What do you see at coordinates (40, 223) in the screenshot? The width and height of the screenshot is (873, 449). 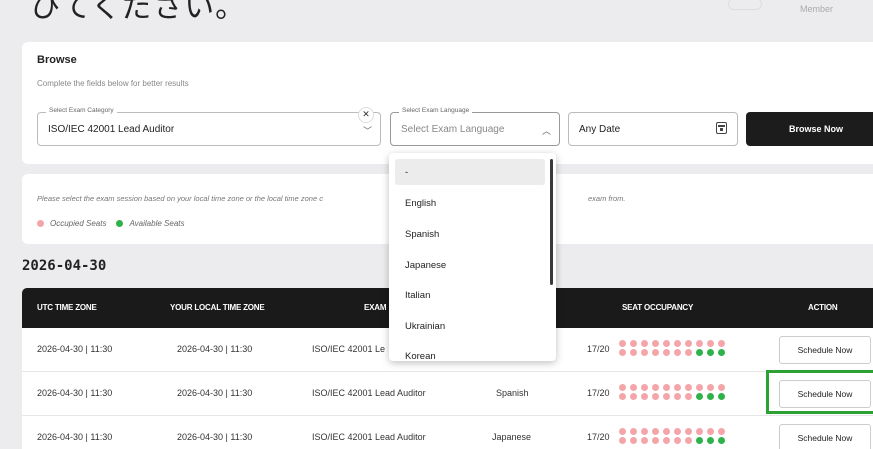 I see `occupied-dot-icon` at bounding box center [40, 223].